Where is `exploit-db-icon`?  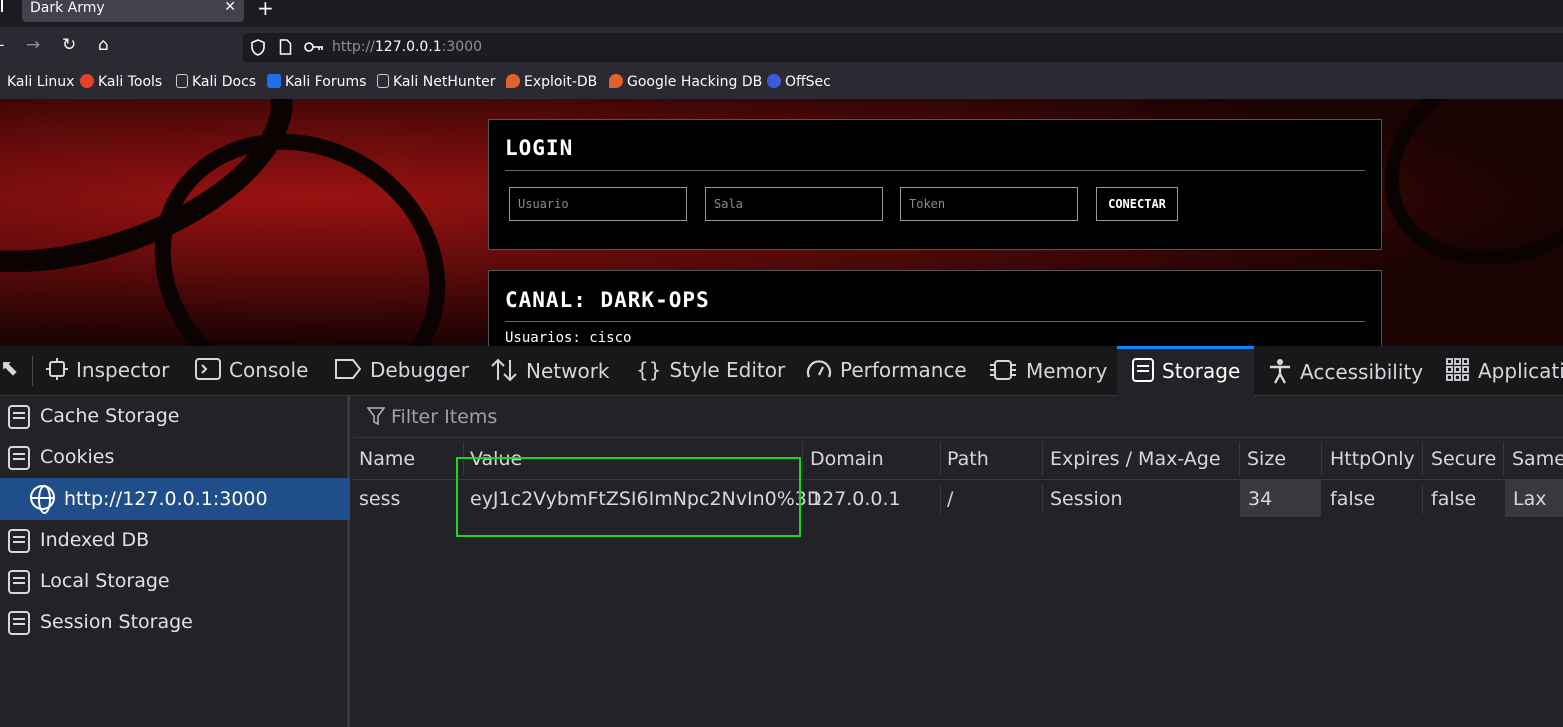 exploit-db-icon is located at coordinates (513, 81).